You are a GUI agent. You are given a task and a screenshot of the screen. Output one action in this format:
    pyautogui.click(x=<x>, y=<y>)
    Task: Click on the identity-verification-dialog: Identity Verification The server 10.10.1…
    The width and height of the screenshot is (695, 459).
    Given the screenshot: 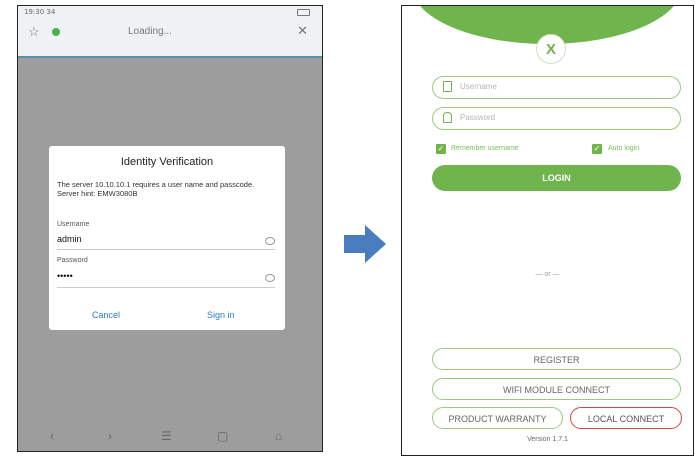 What is the action you would take?
    pyautogui.click(x=167, y=238)
    